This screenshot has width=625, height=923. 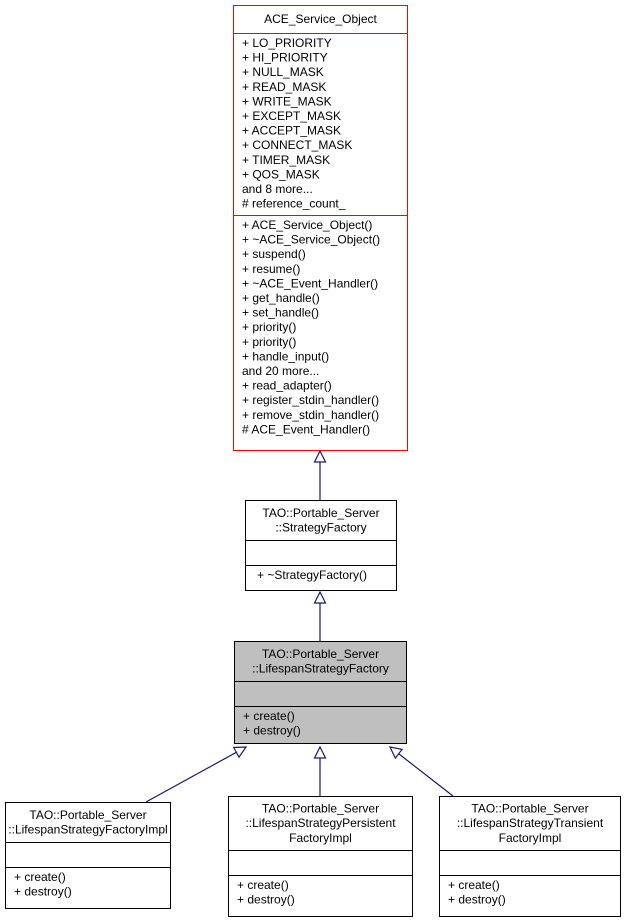 I want to click on class-attribute: + HI_PRIORITY, so click(x=285, y=58).